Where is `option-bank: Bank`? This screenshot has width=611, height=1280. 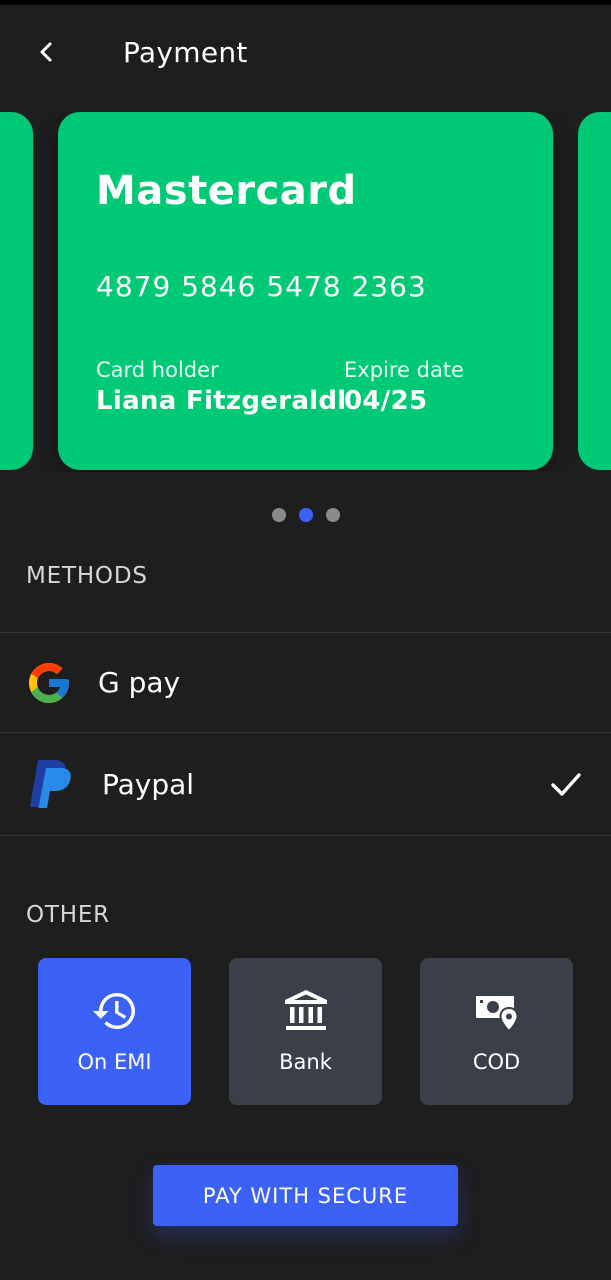 option-bank: Bank is located at coordinates (305, 1031).